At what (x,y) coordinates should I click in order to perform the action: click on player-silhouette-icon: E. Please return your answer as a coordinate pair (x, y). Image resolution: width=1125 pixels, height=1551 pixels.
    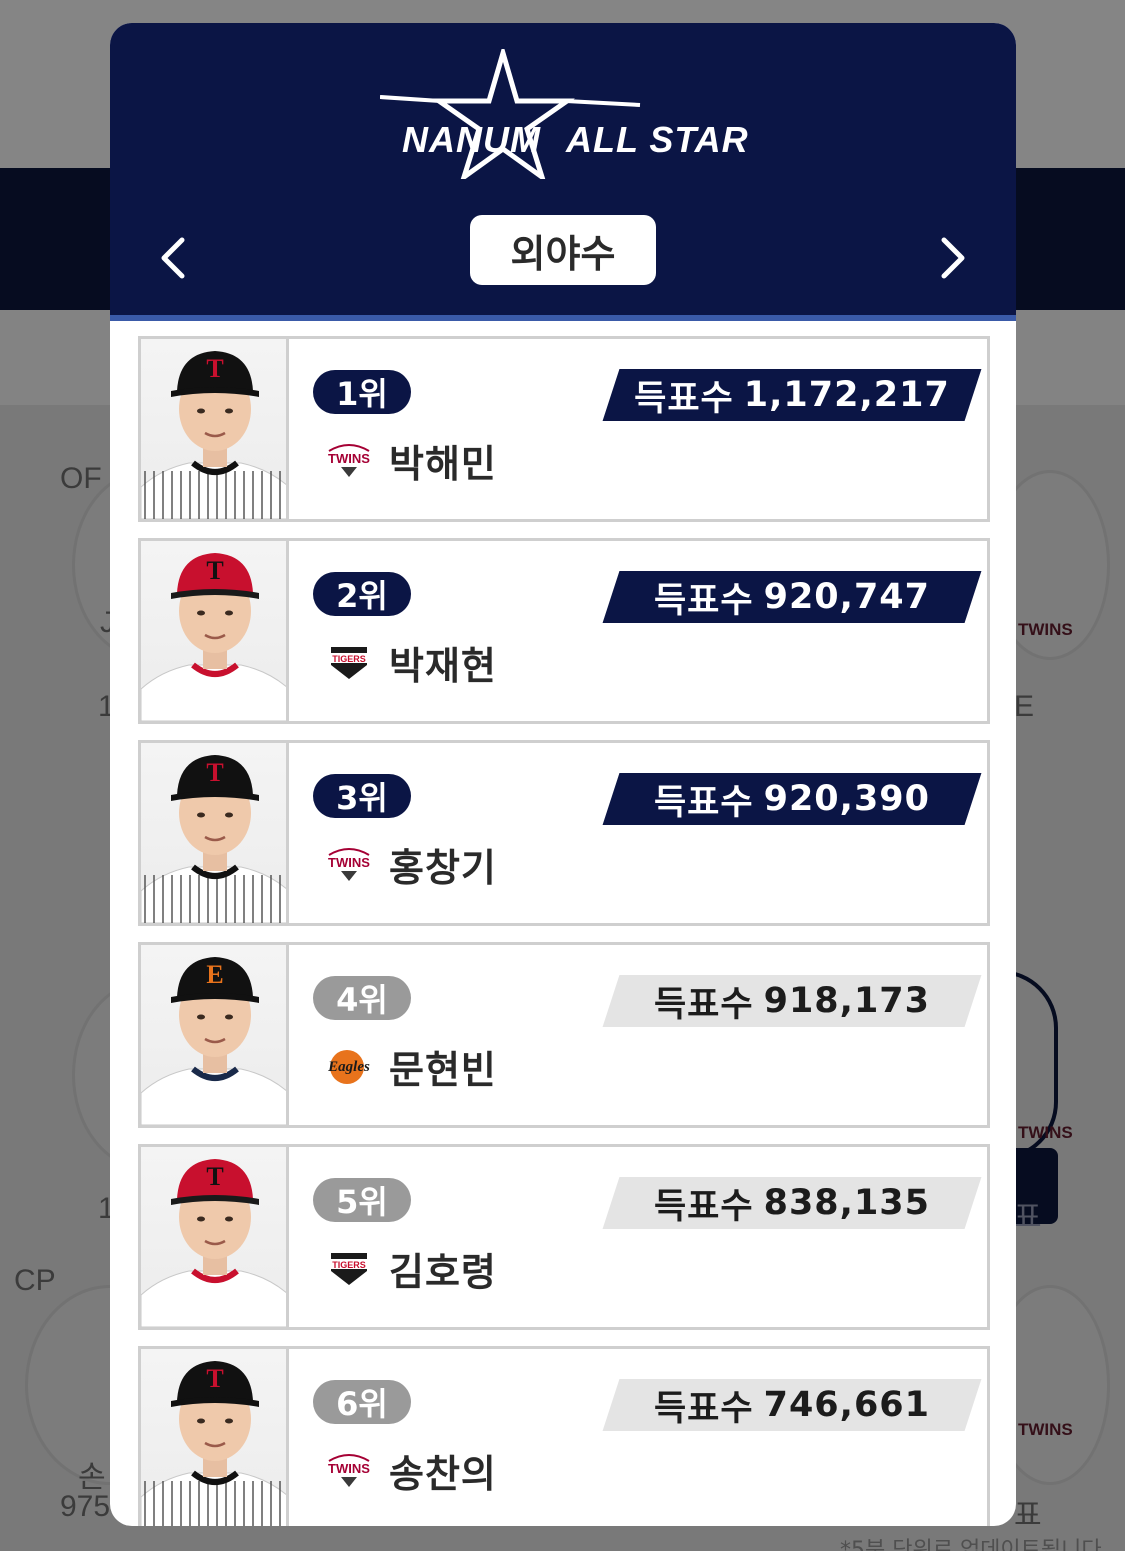
    Looking at the image, I should click on (213, 1041).